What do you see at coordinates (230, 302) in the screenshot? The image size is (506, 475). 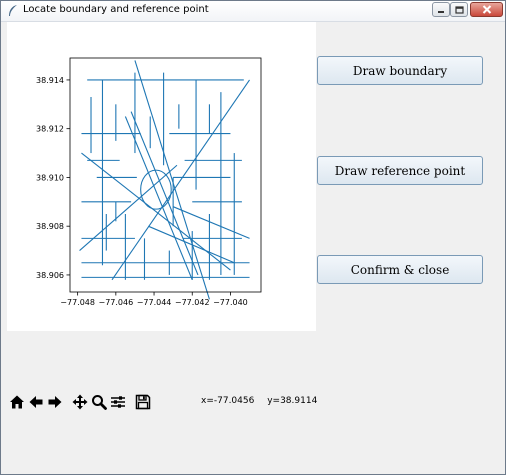 I see `x-tick-label: −77.040` at bounding box center [230, 302].